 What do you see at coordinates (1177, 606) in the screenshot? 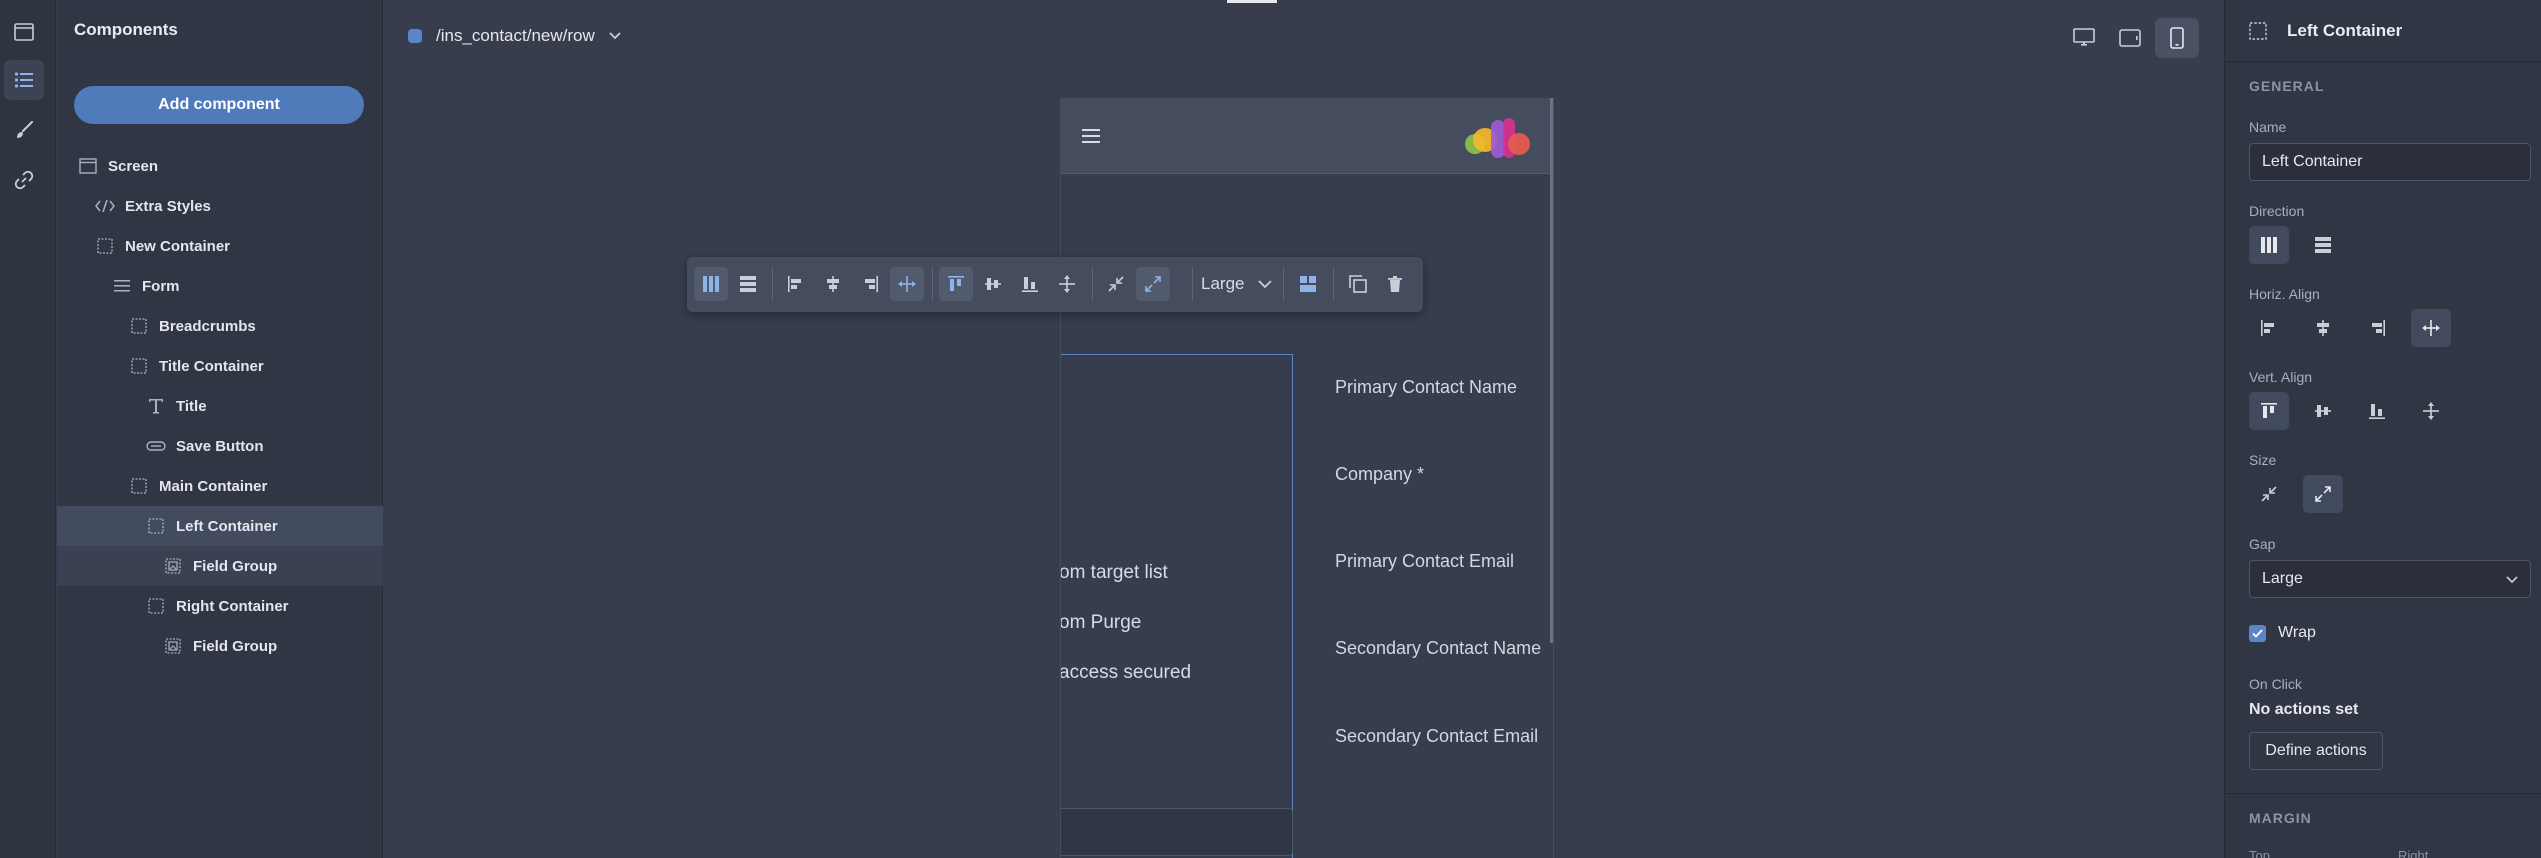
I see `left-container-outline` at bounding box center [1177, 606].